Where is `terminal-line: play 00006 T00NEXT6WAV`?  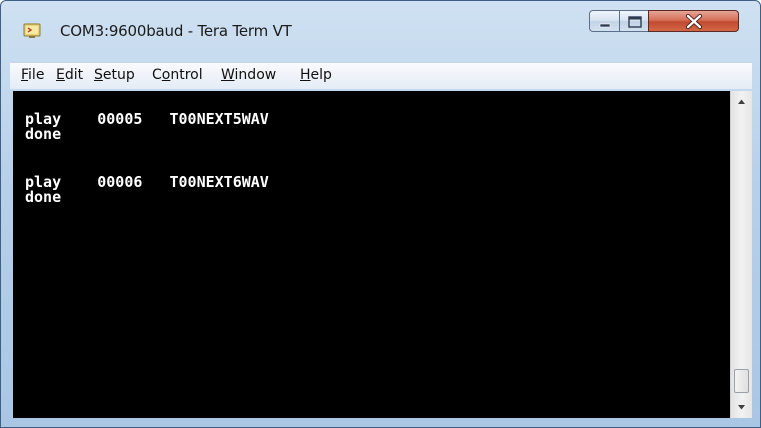
terminal-line: play 00006 T00NEXT6WAV is located at coordinates (147, 182).